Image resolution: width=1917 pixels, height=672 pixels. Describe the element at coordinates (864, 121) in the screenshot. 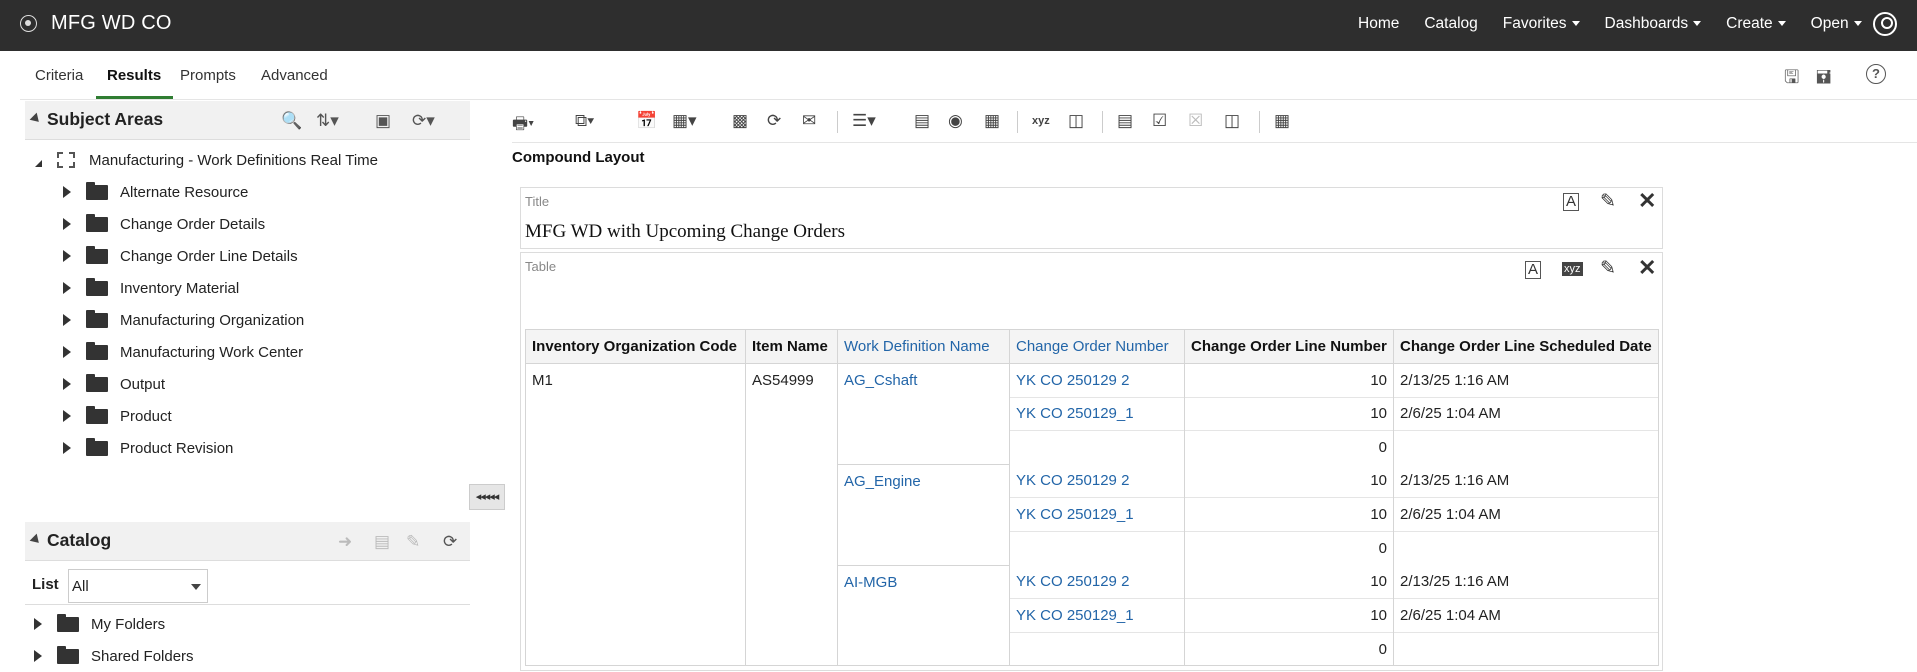

I see `new-view-icon: ☰▾` at that location.